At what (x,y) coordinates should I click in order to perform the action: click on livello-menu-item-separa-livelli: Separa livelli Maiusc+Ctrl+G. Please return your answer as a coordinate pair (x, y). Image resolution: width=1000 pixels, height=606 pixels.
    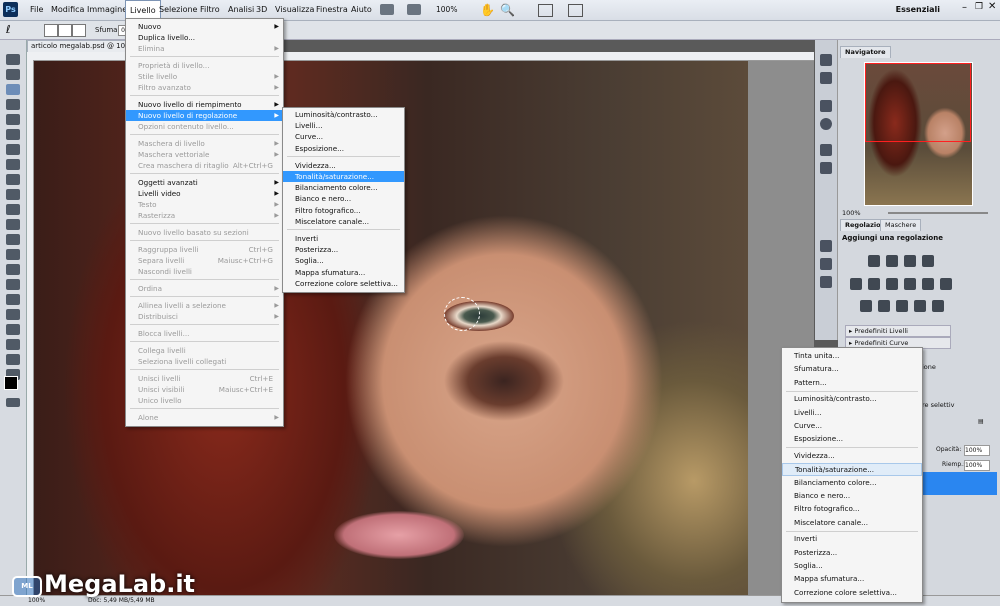
    Looking at the image, I should click on (204, 260).